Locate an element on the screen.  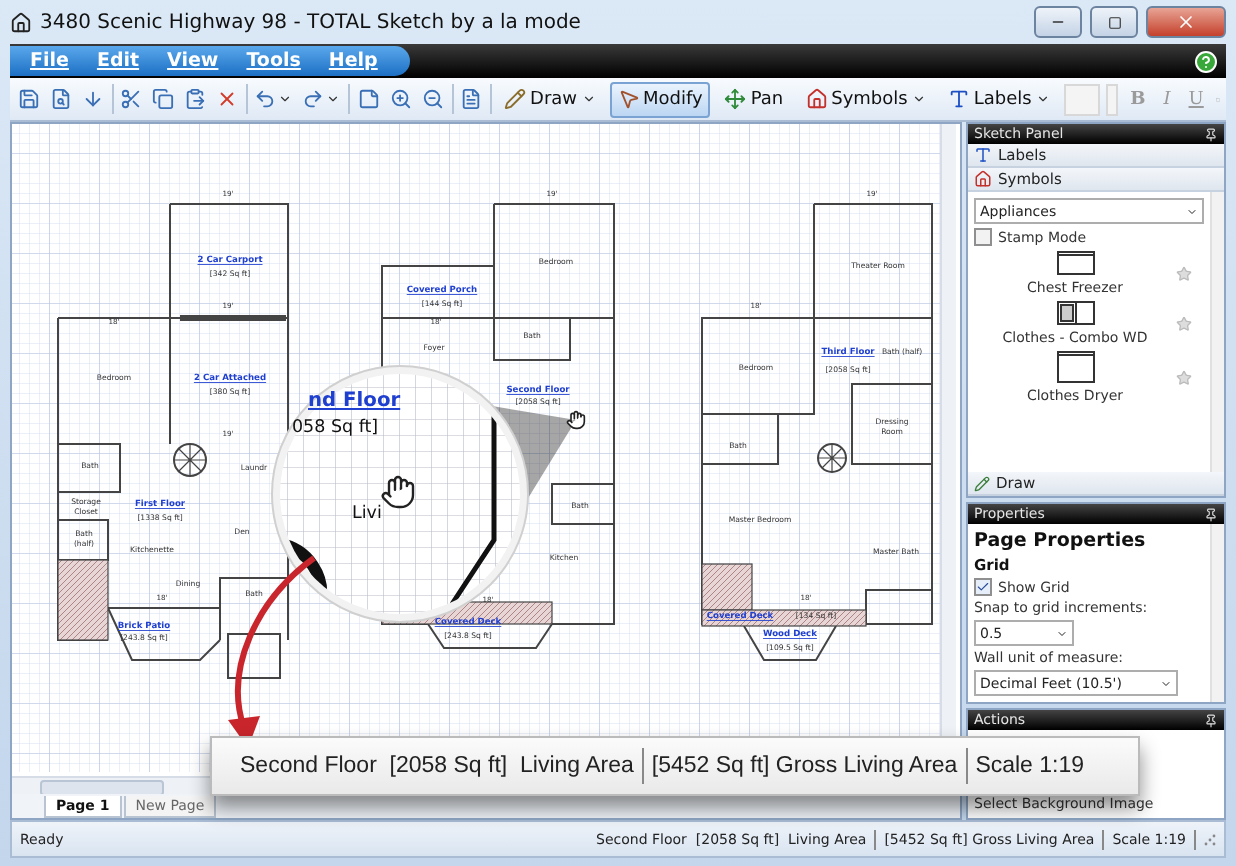
copy-icon is located at coordinates (163, 99).